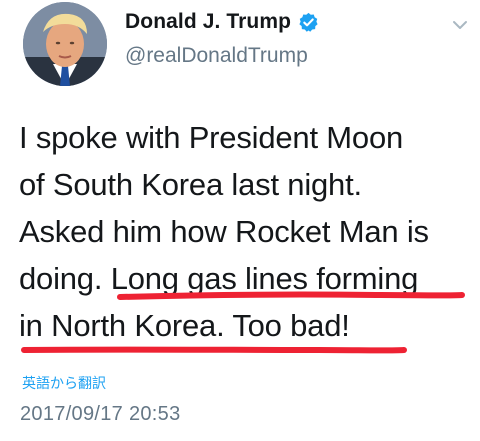  Describe the element at coordinates (216, 56) in the screenshot. I see `user-handle: @realDonaldTrump` at that location.